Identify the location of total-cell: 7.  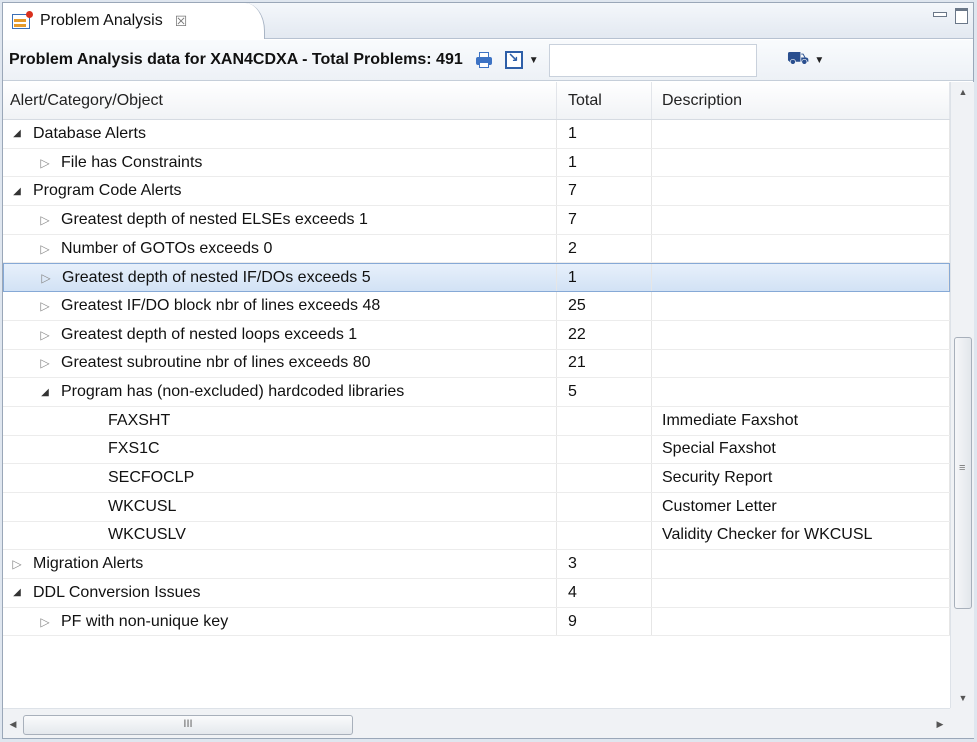
(604, 220).